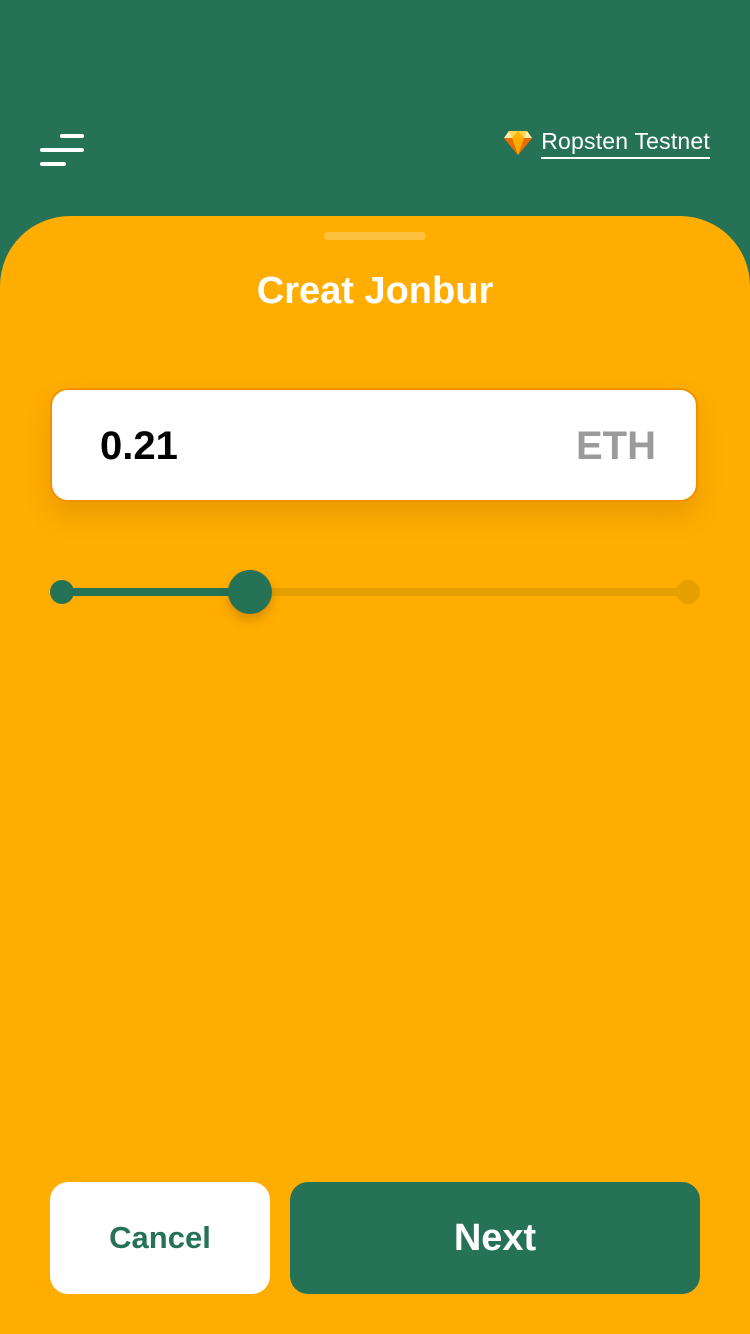 This screenshot has height=1334, width=750. What do you see at coordinates (625, 143) in the screenshot?
I see `network-label: Ropsten Testnet` at bounding box center [625, 143].